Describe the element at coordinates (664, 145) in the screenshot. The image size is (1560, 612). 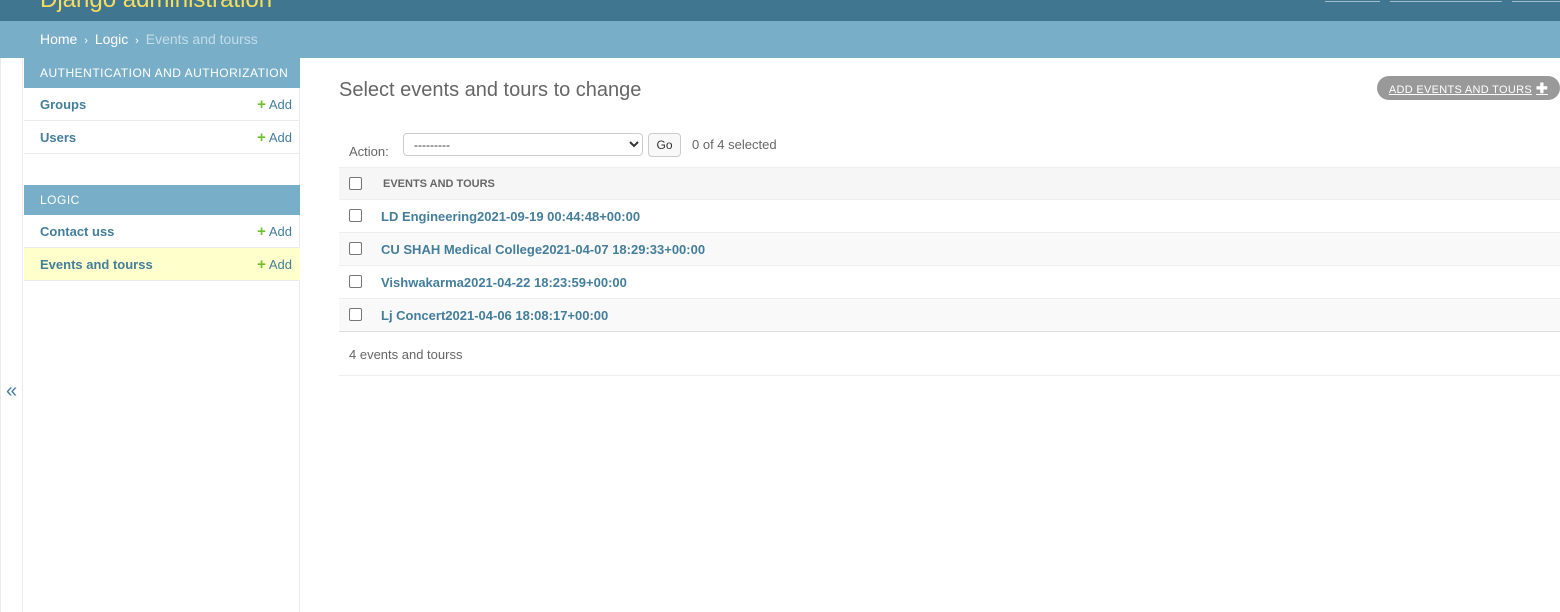
I see `go-button: Go` at that location.